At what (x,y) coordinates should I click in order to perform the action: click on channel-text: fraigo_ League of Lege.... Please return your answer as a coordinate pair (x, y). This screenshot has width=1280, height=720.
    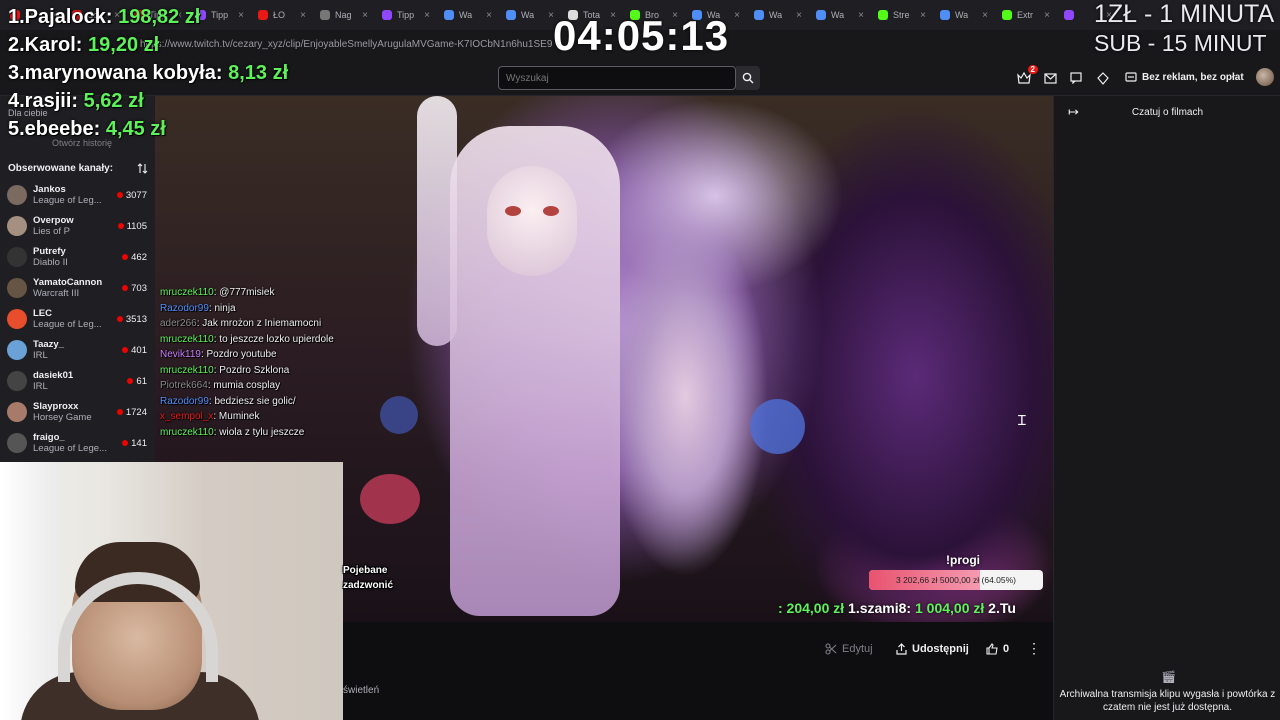
    Looking at the image, I should click on (71, 443).